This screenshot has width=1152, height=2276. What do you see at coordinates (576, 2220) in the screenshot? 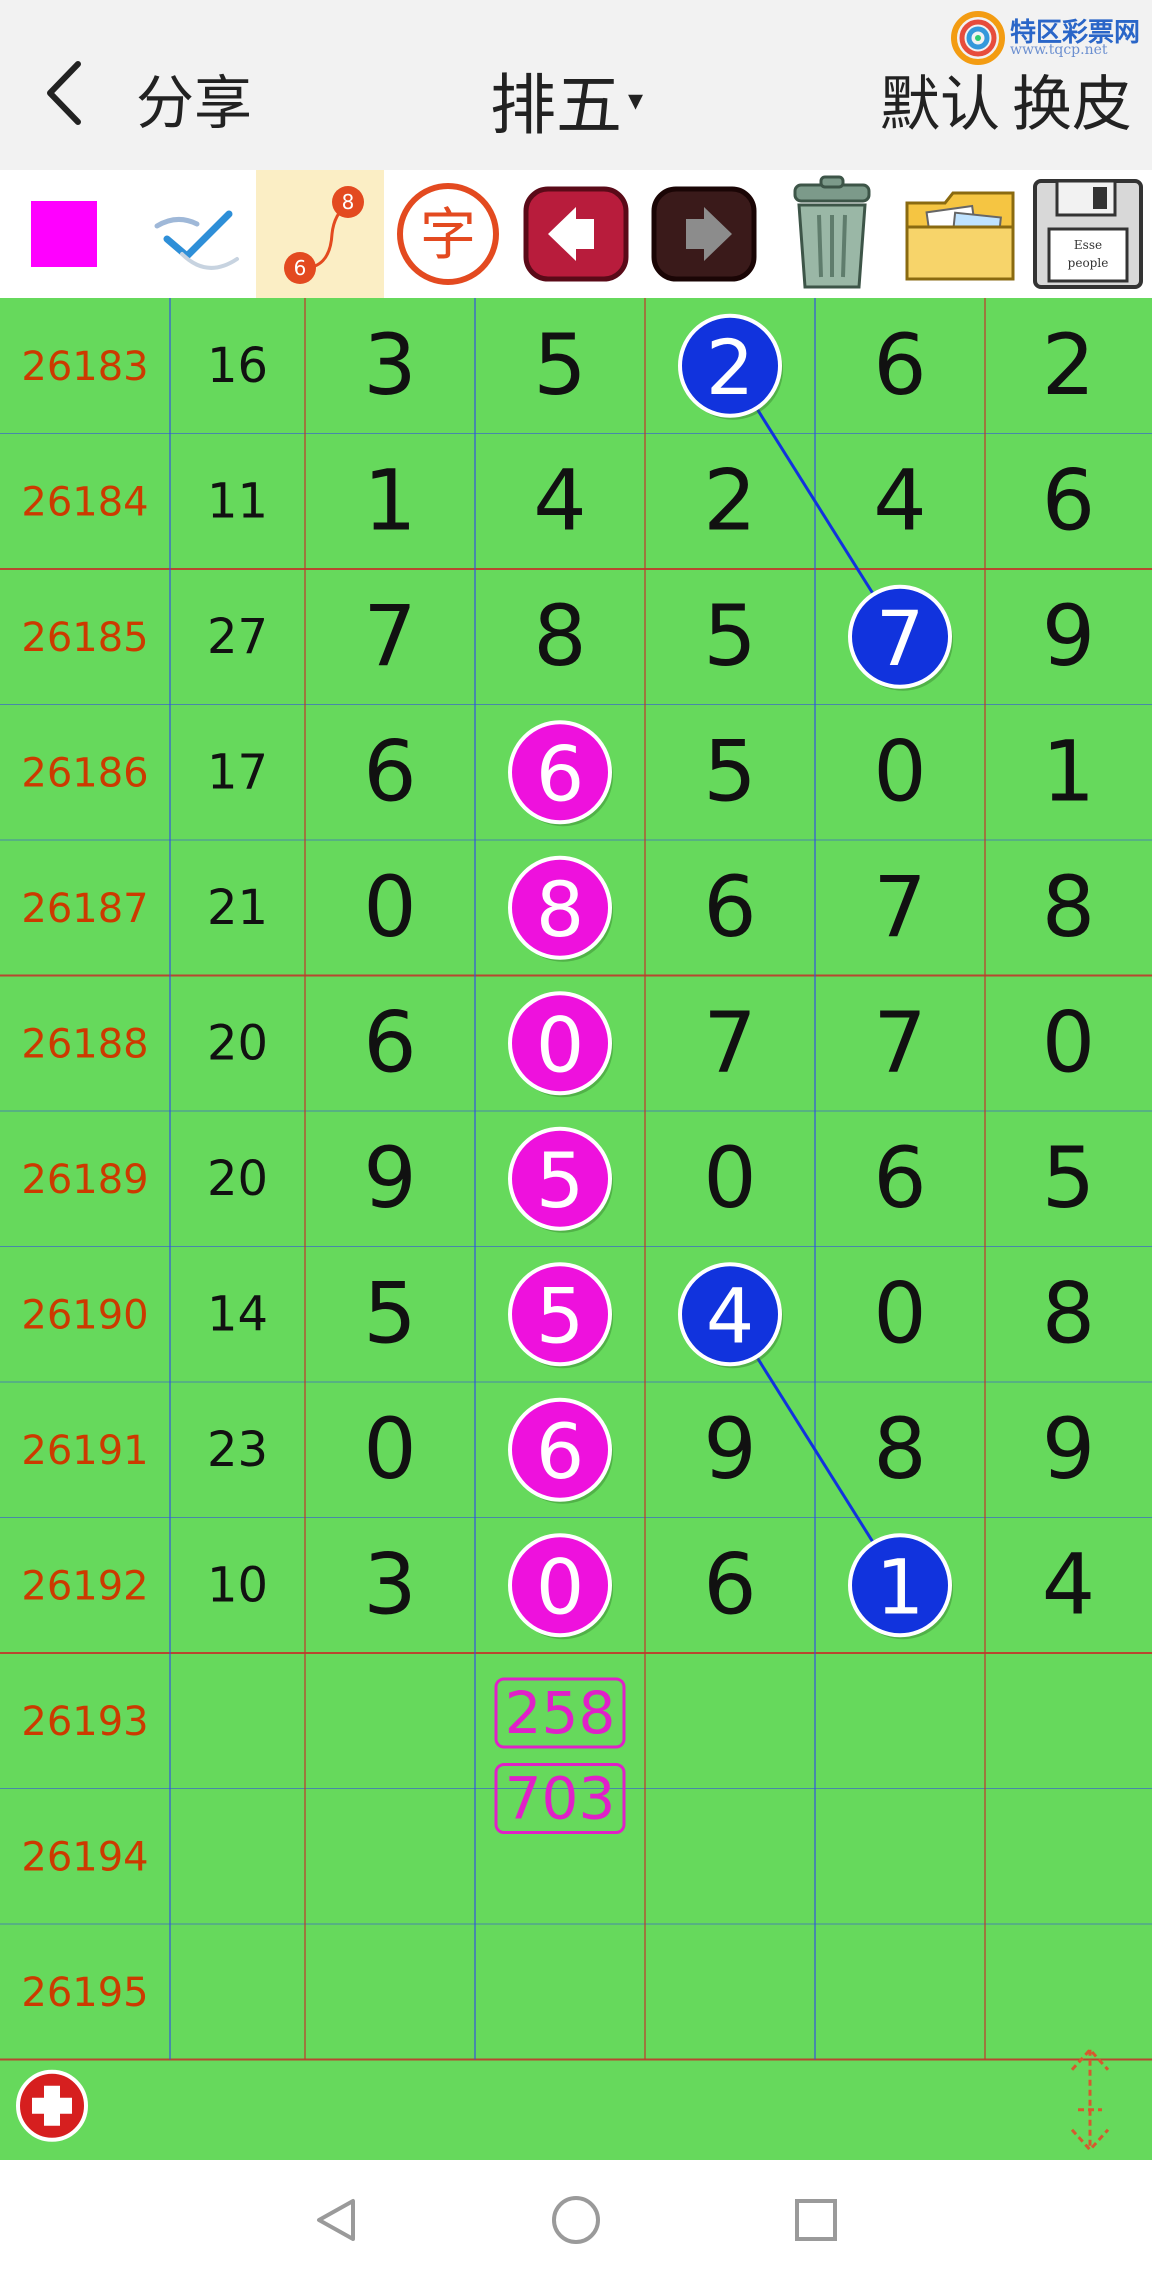
I see `nav-home-button` at bounding box center [576, 2220].